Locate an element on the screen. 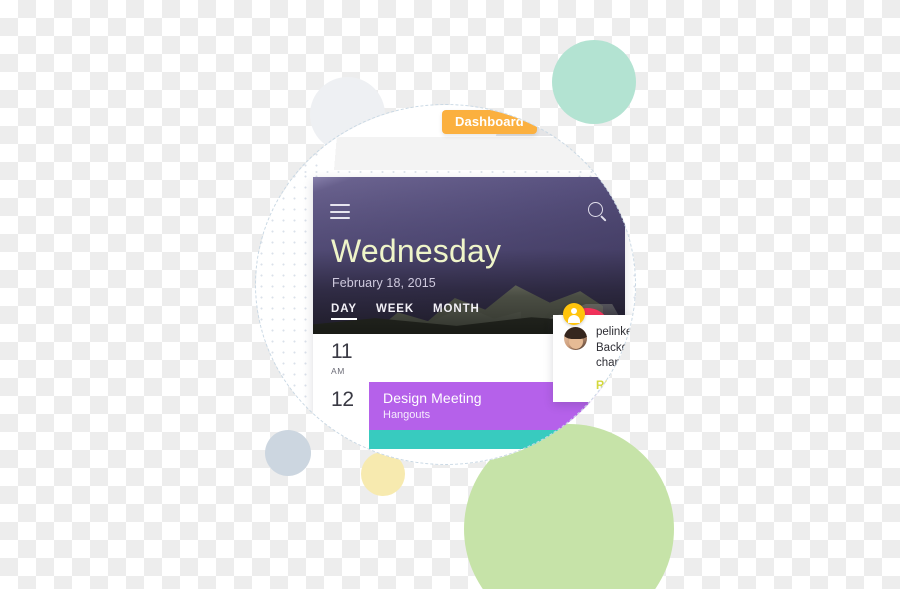 The width and height of the screenshot is (900, 589). person-badge-head is located at coordinates (574, 310).